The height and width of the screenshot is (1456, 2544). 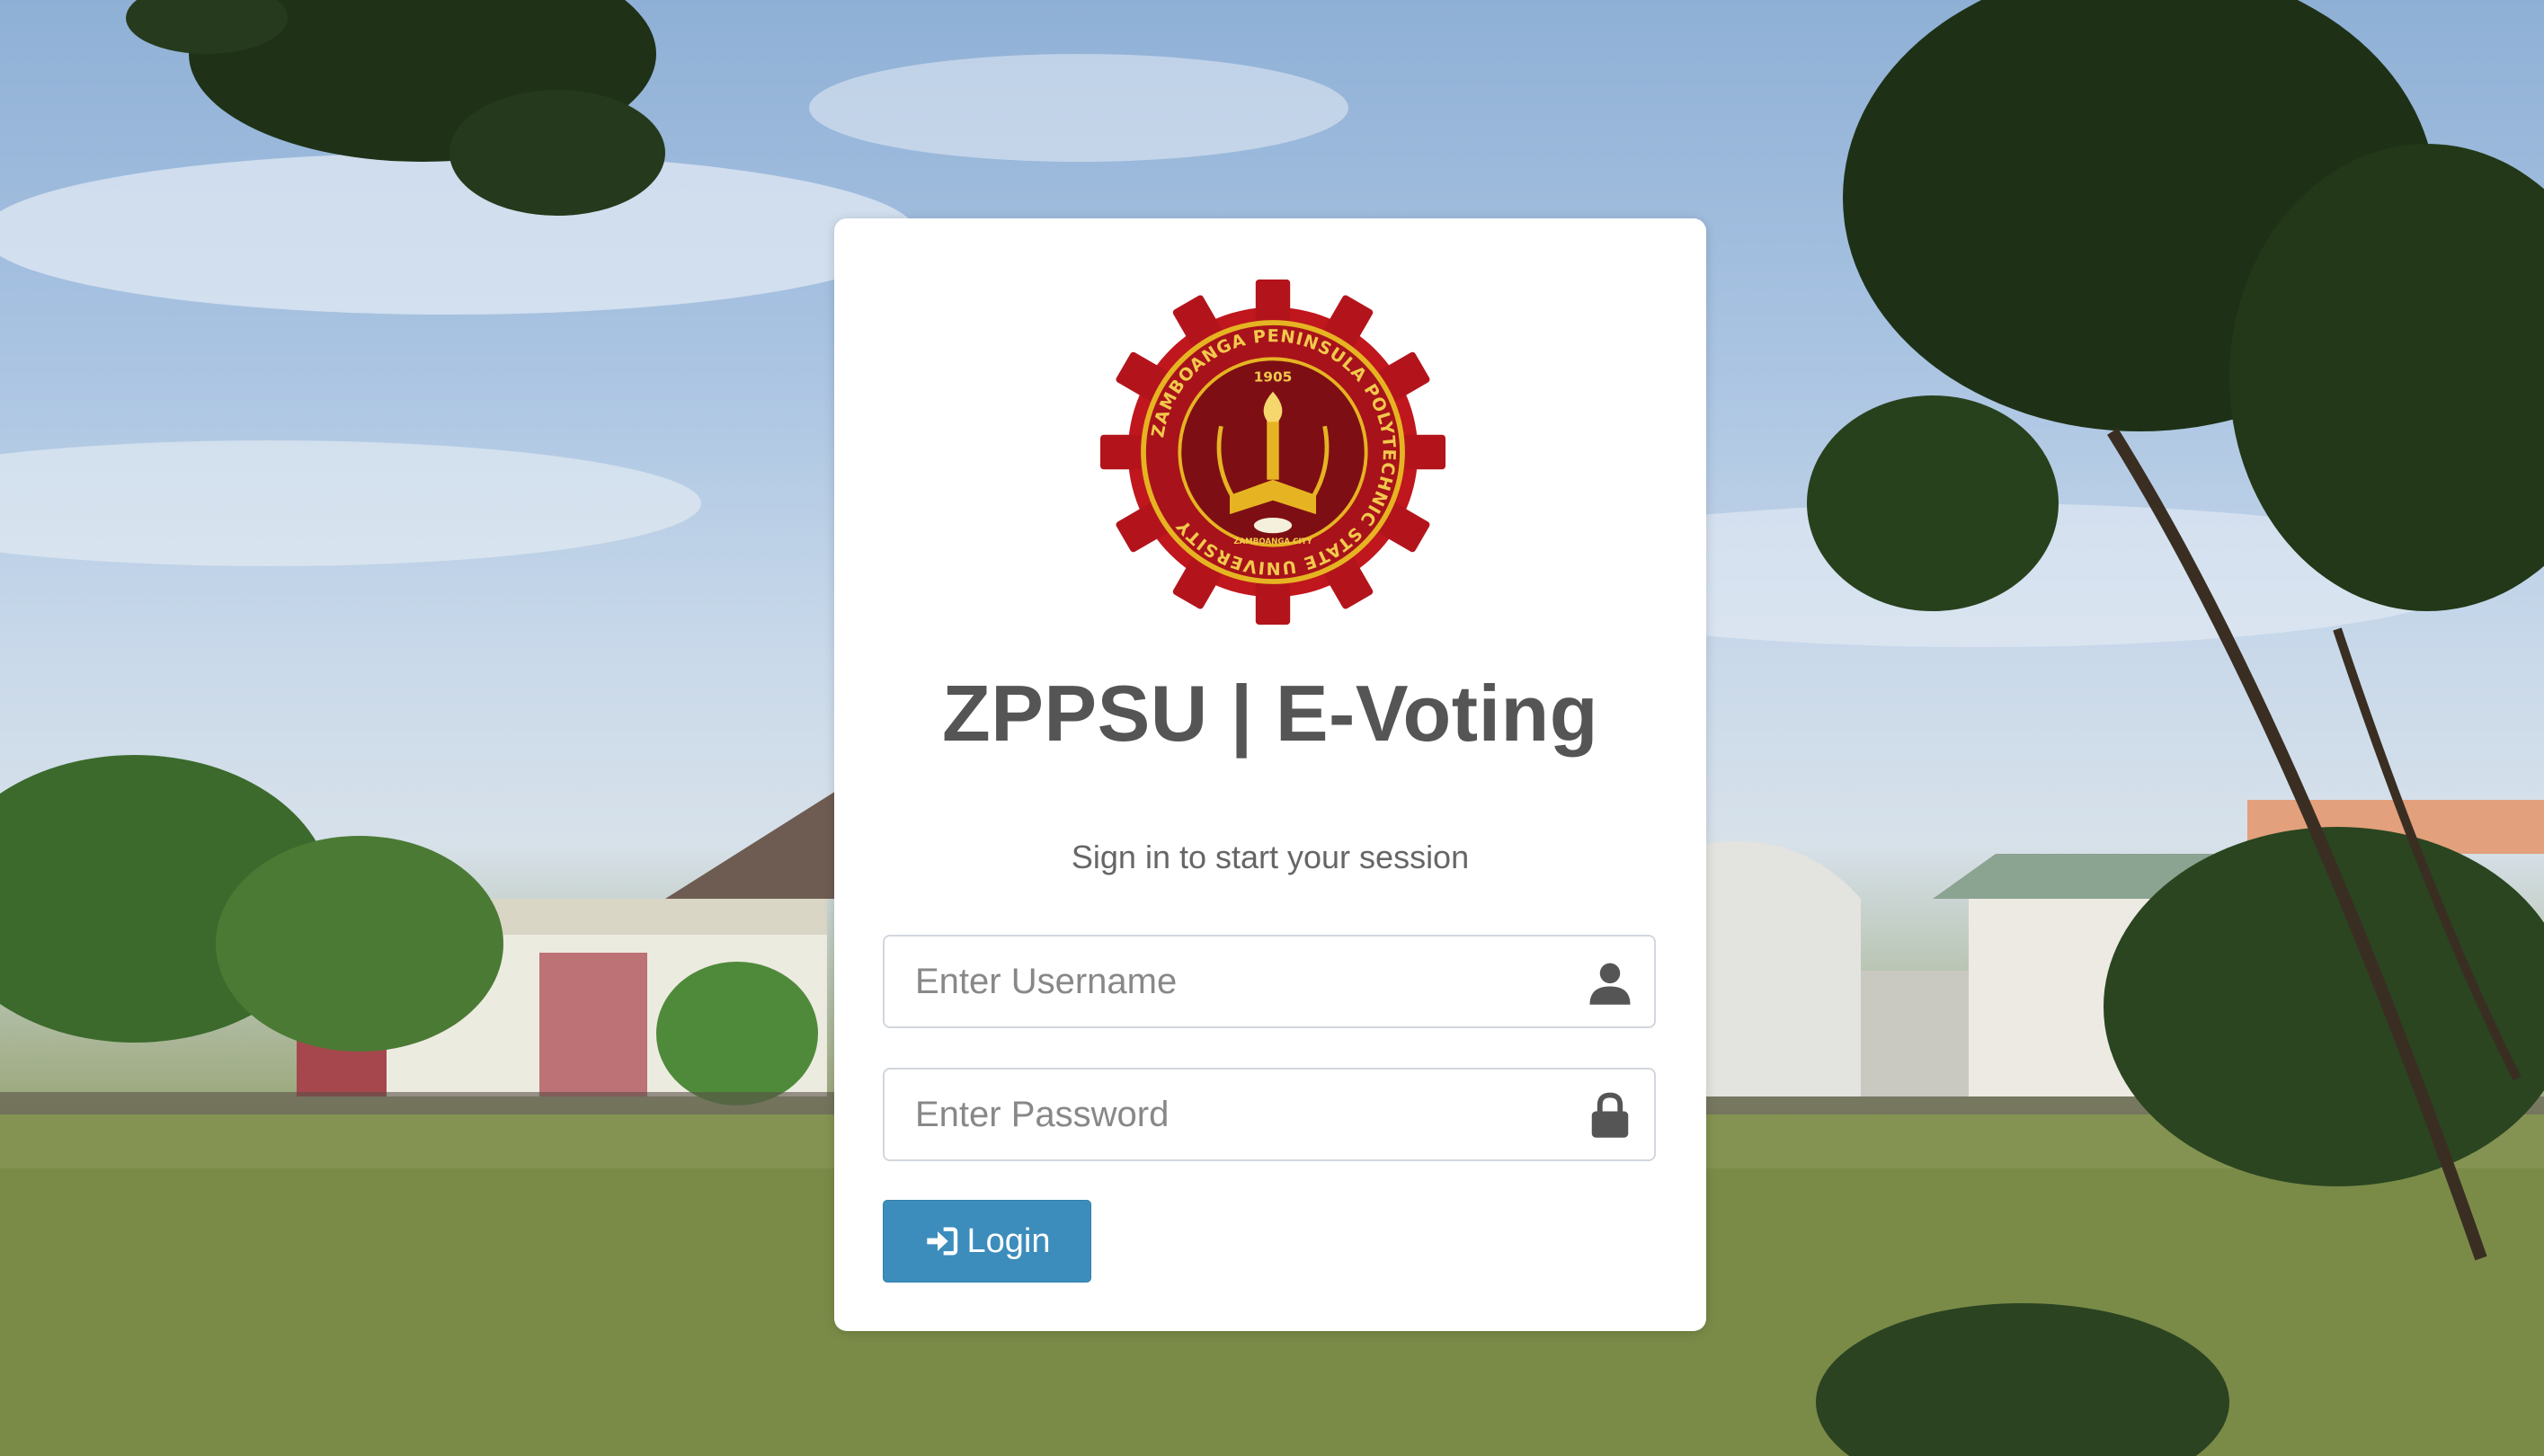 What do you see at coordinates (1273, 377) in the screenshot?
I see `seal-year: 1905` at bounding box center [1273, 377].